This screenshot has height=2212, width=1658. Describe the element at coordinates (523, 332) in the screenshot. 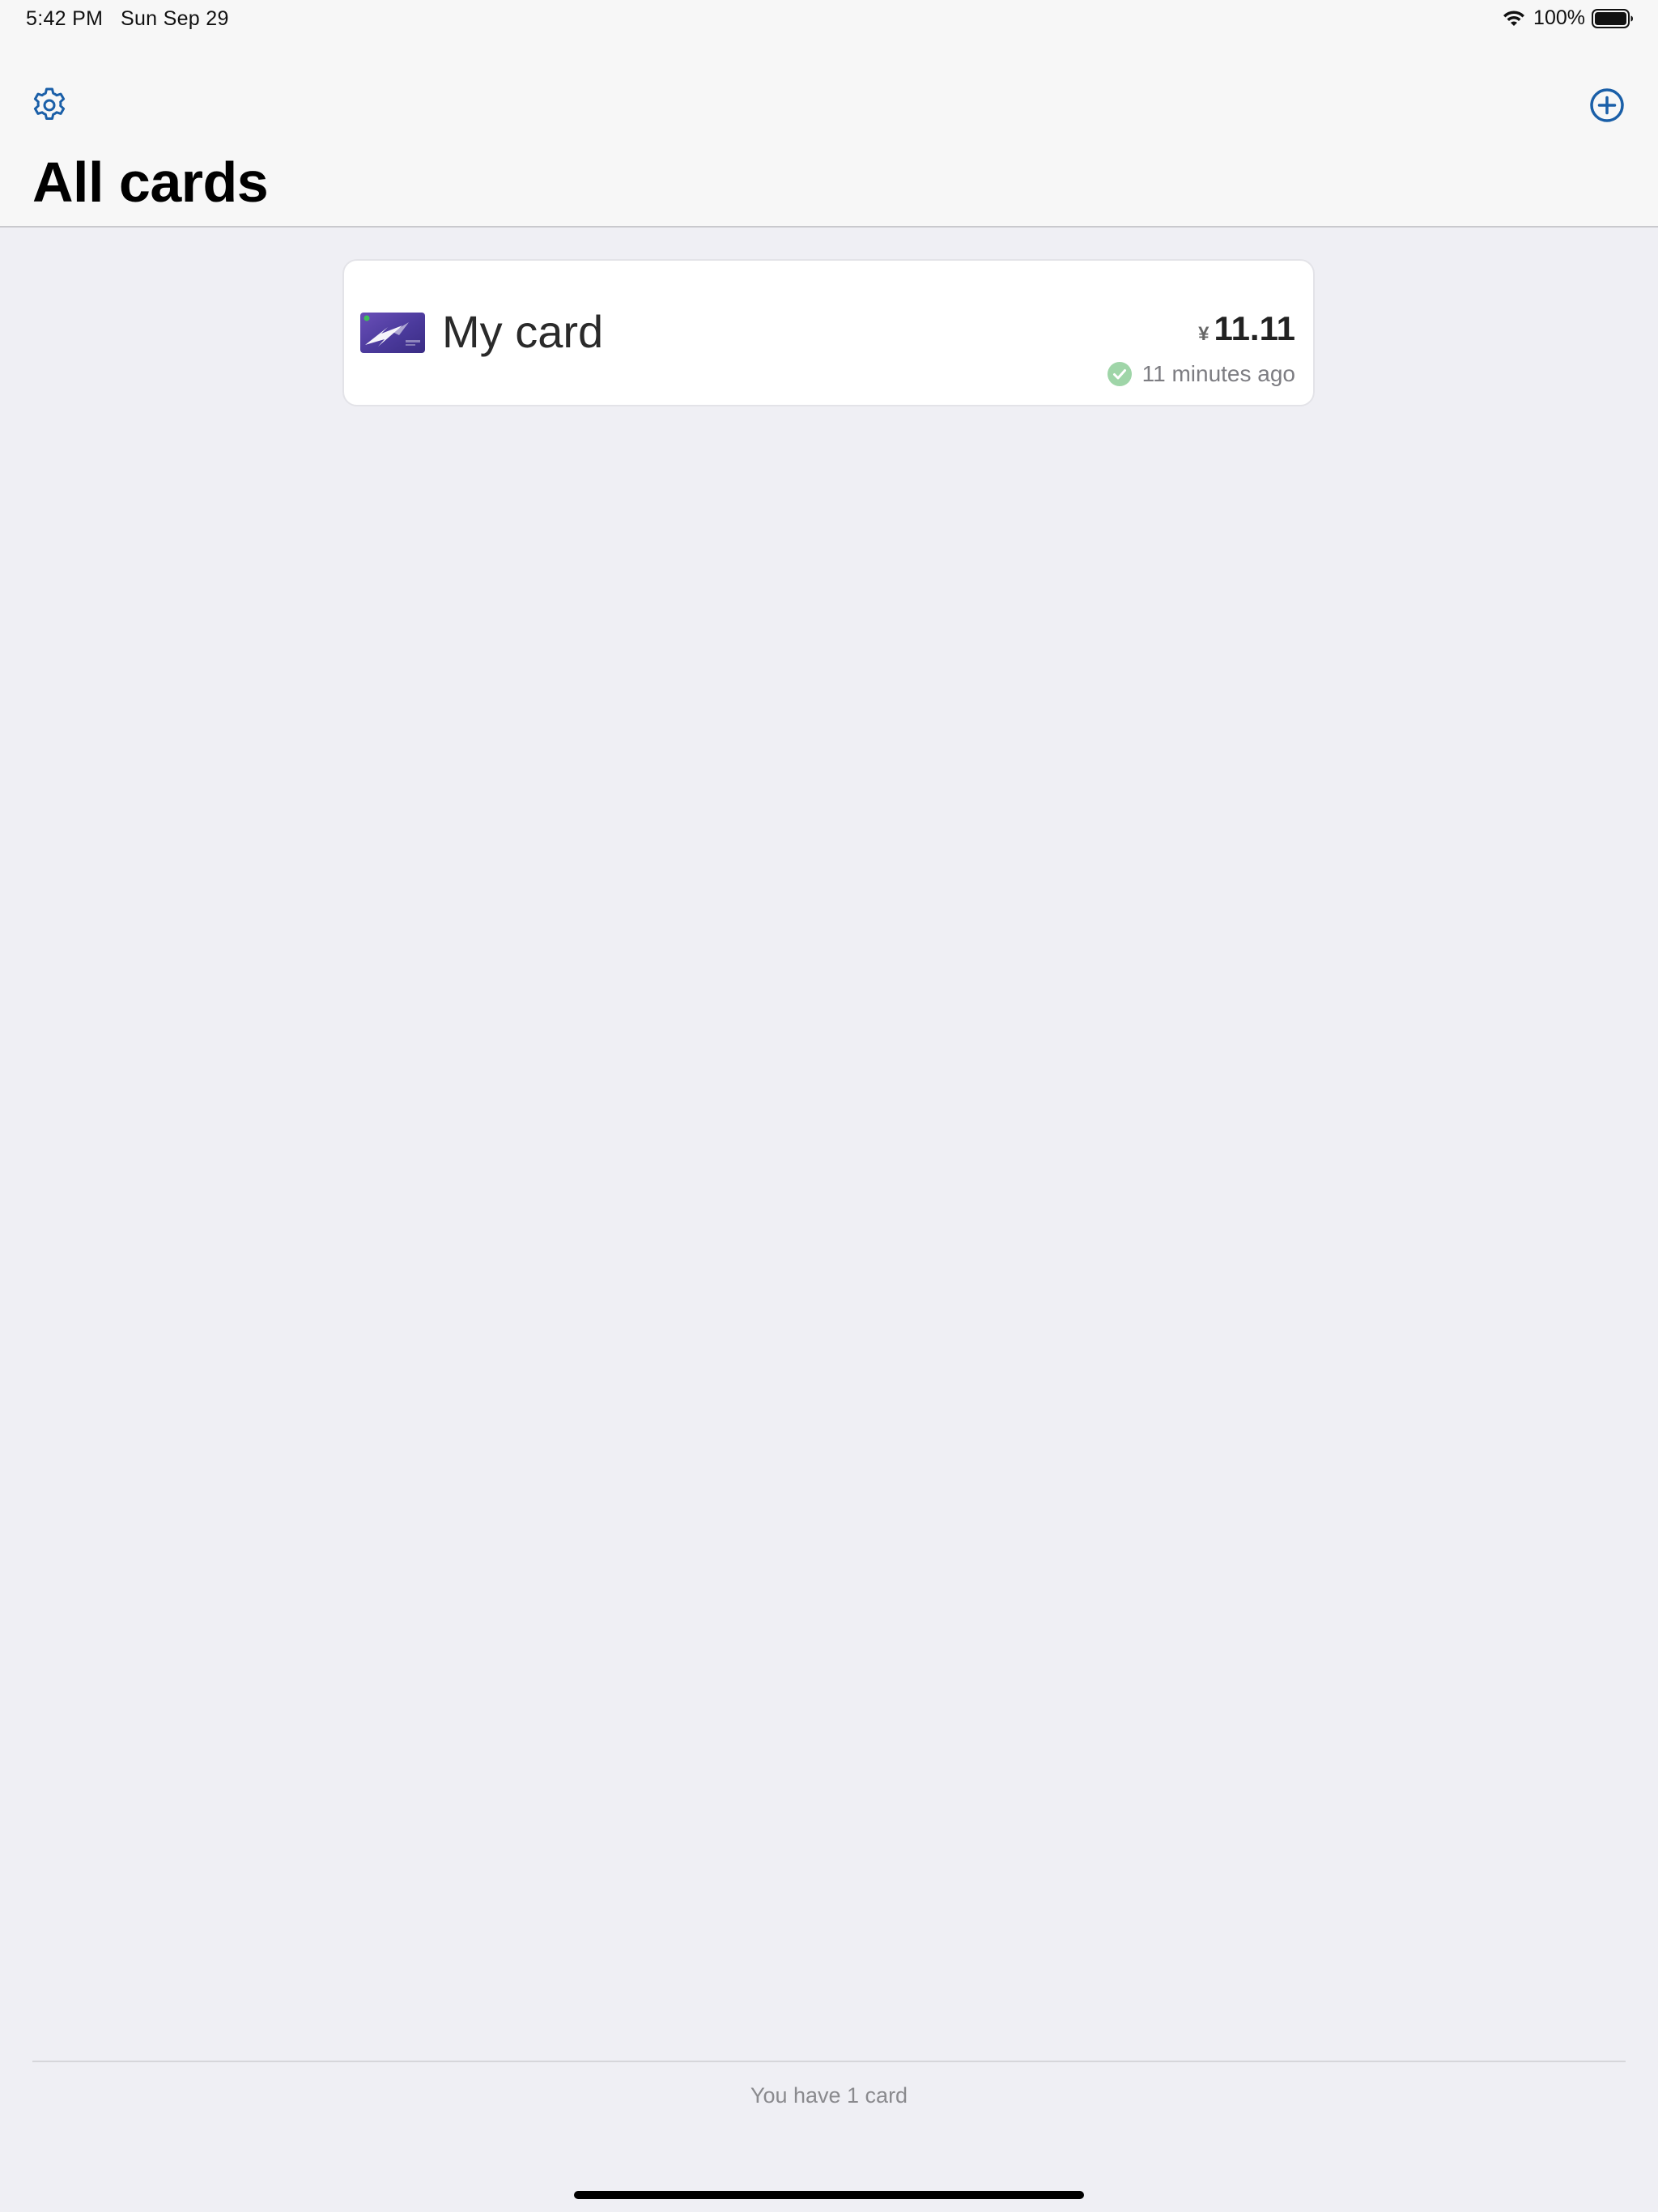

I see `card-name: My card` at that location.